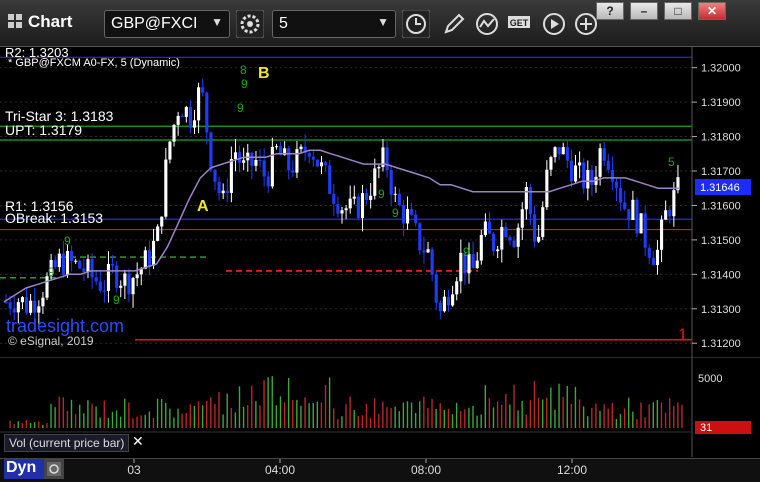 This screenshot has width=760, height=482. Describe the element at coordinates (24, 469) in the screenshot. I see `dynamic-mode-button: Dyn` at that location.